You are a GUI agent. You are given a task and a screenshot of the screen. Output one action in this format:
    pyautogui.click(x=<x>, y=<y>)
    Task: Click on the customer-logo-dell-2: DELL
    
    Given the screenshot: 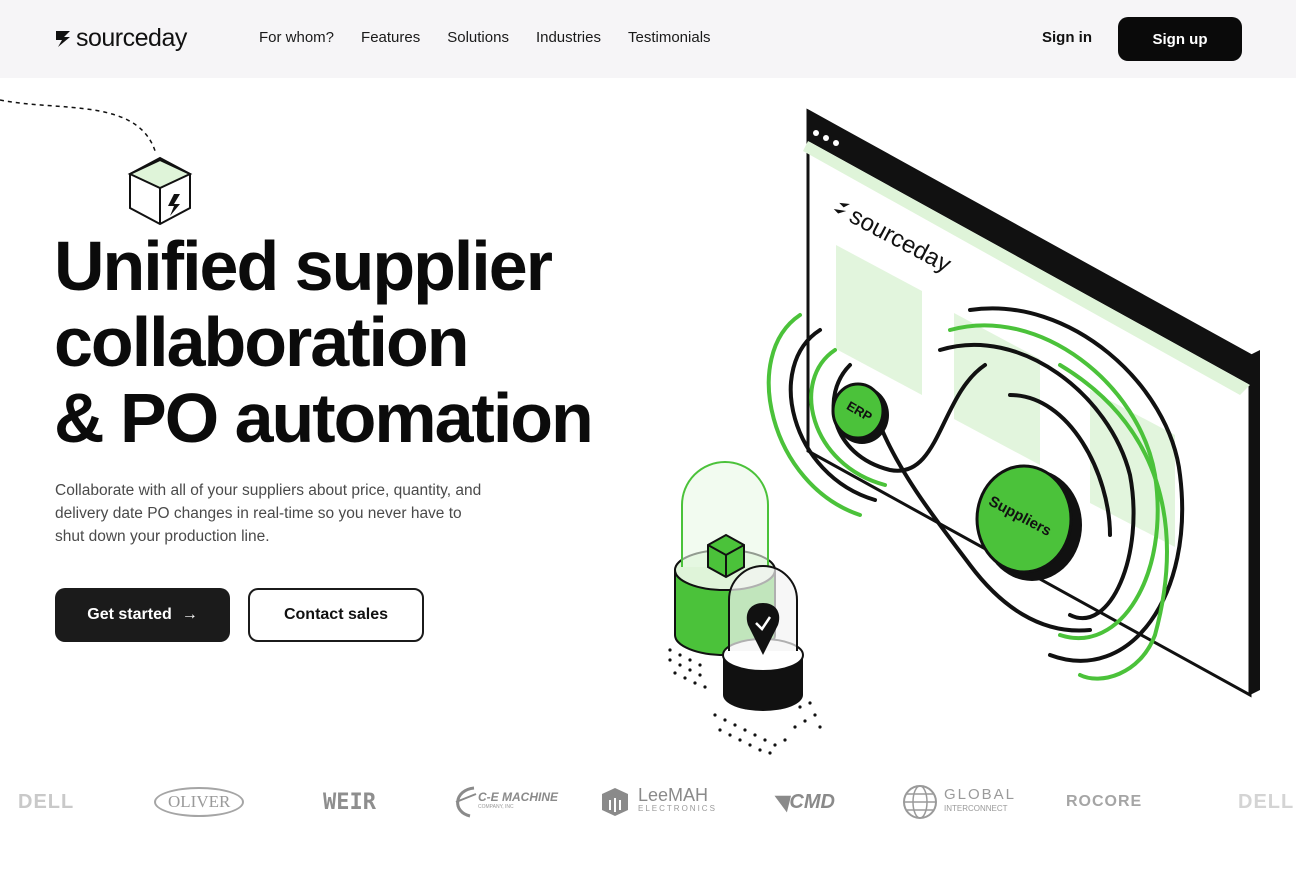 What is the action you would take?
    pyautogui.click(x=1266, y=801)
    